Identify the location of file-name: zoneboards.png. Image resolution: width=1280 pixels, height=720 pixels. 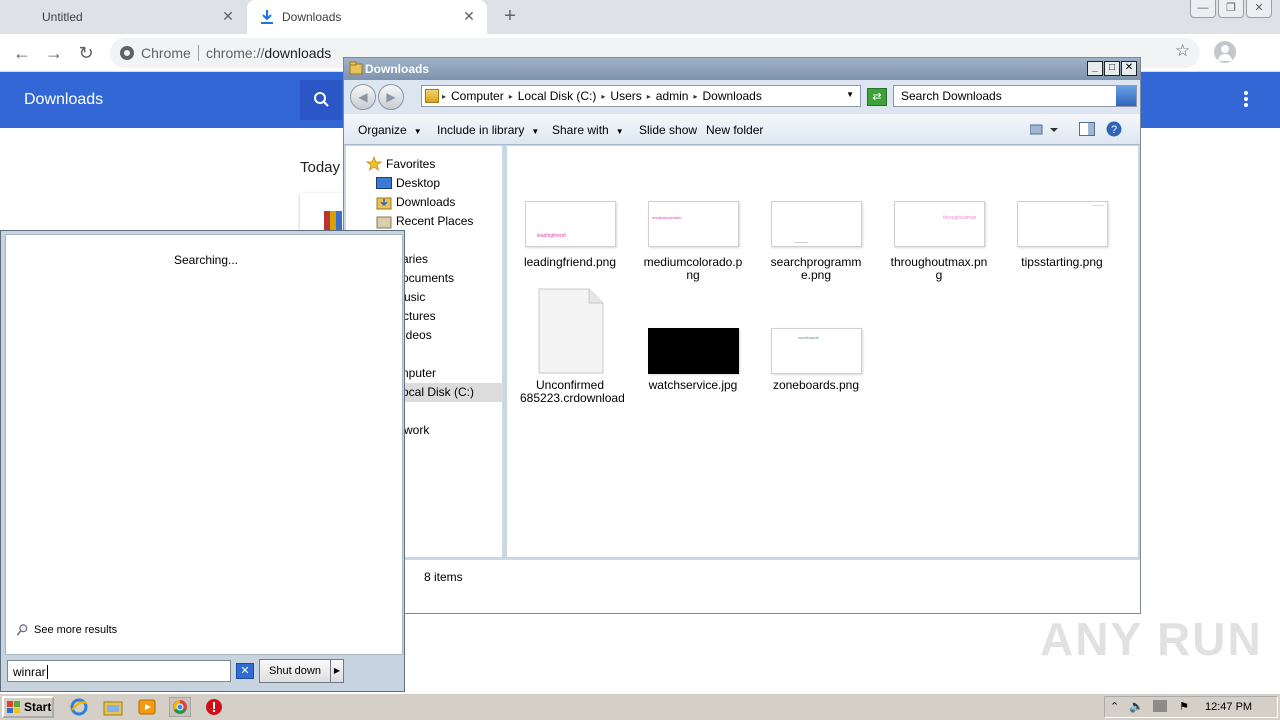
(816, 385).